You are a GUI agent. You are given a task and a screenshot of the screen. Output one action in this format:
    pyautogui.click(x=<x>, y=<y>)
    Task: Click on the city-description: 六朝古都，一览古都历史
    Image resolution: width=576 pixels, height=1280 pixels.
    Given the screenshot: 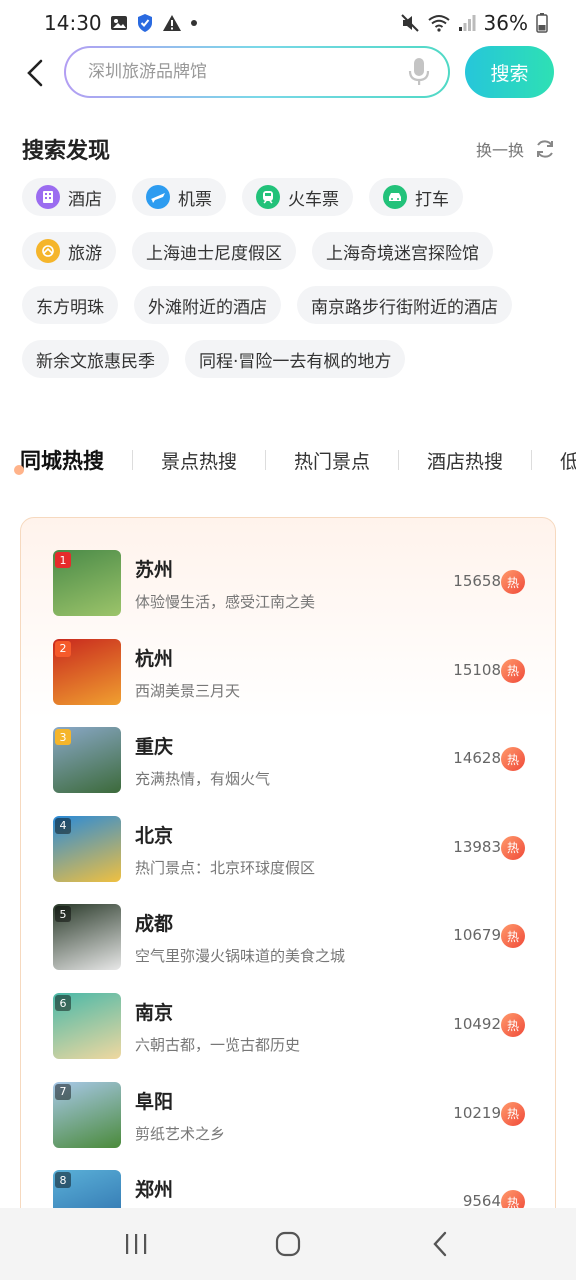 What is the action you would take?
    pyautogui.click(x=218, y=1045)
    